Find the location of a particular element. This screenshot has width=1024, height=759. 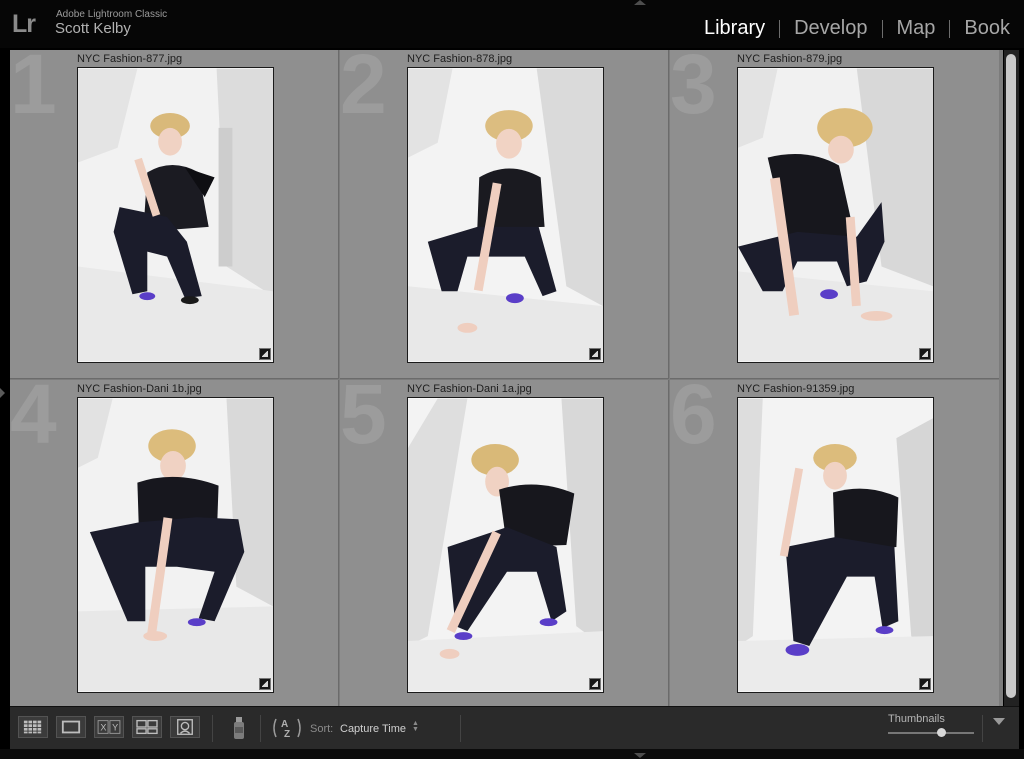

grid-view-button is located at coordinates (33, 727).